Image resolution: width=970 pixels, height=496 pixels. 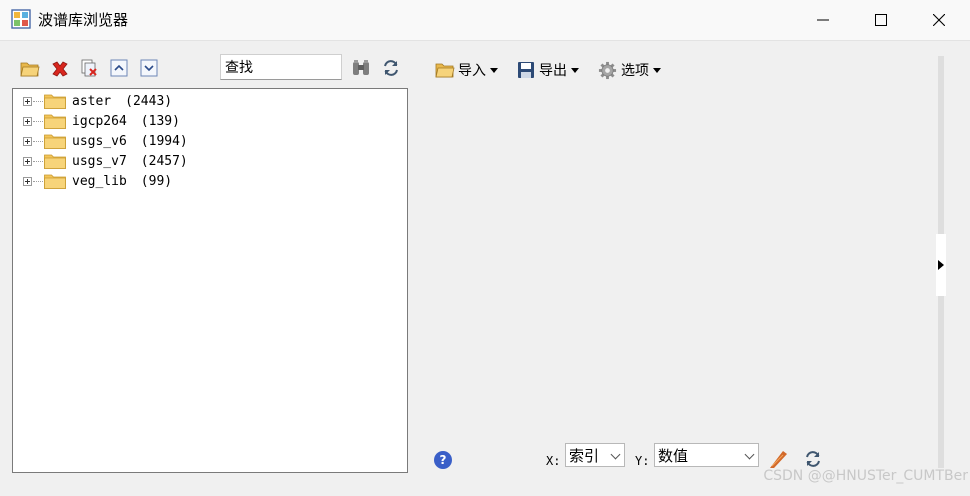 I want to click on import-menu: 导入, so click(x=466, y=70).